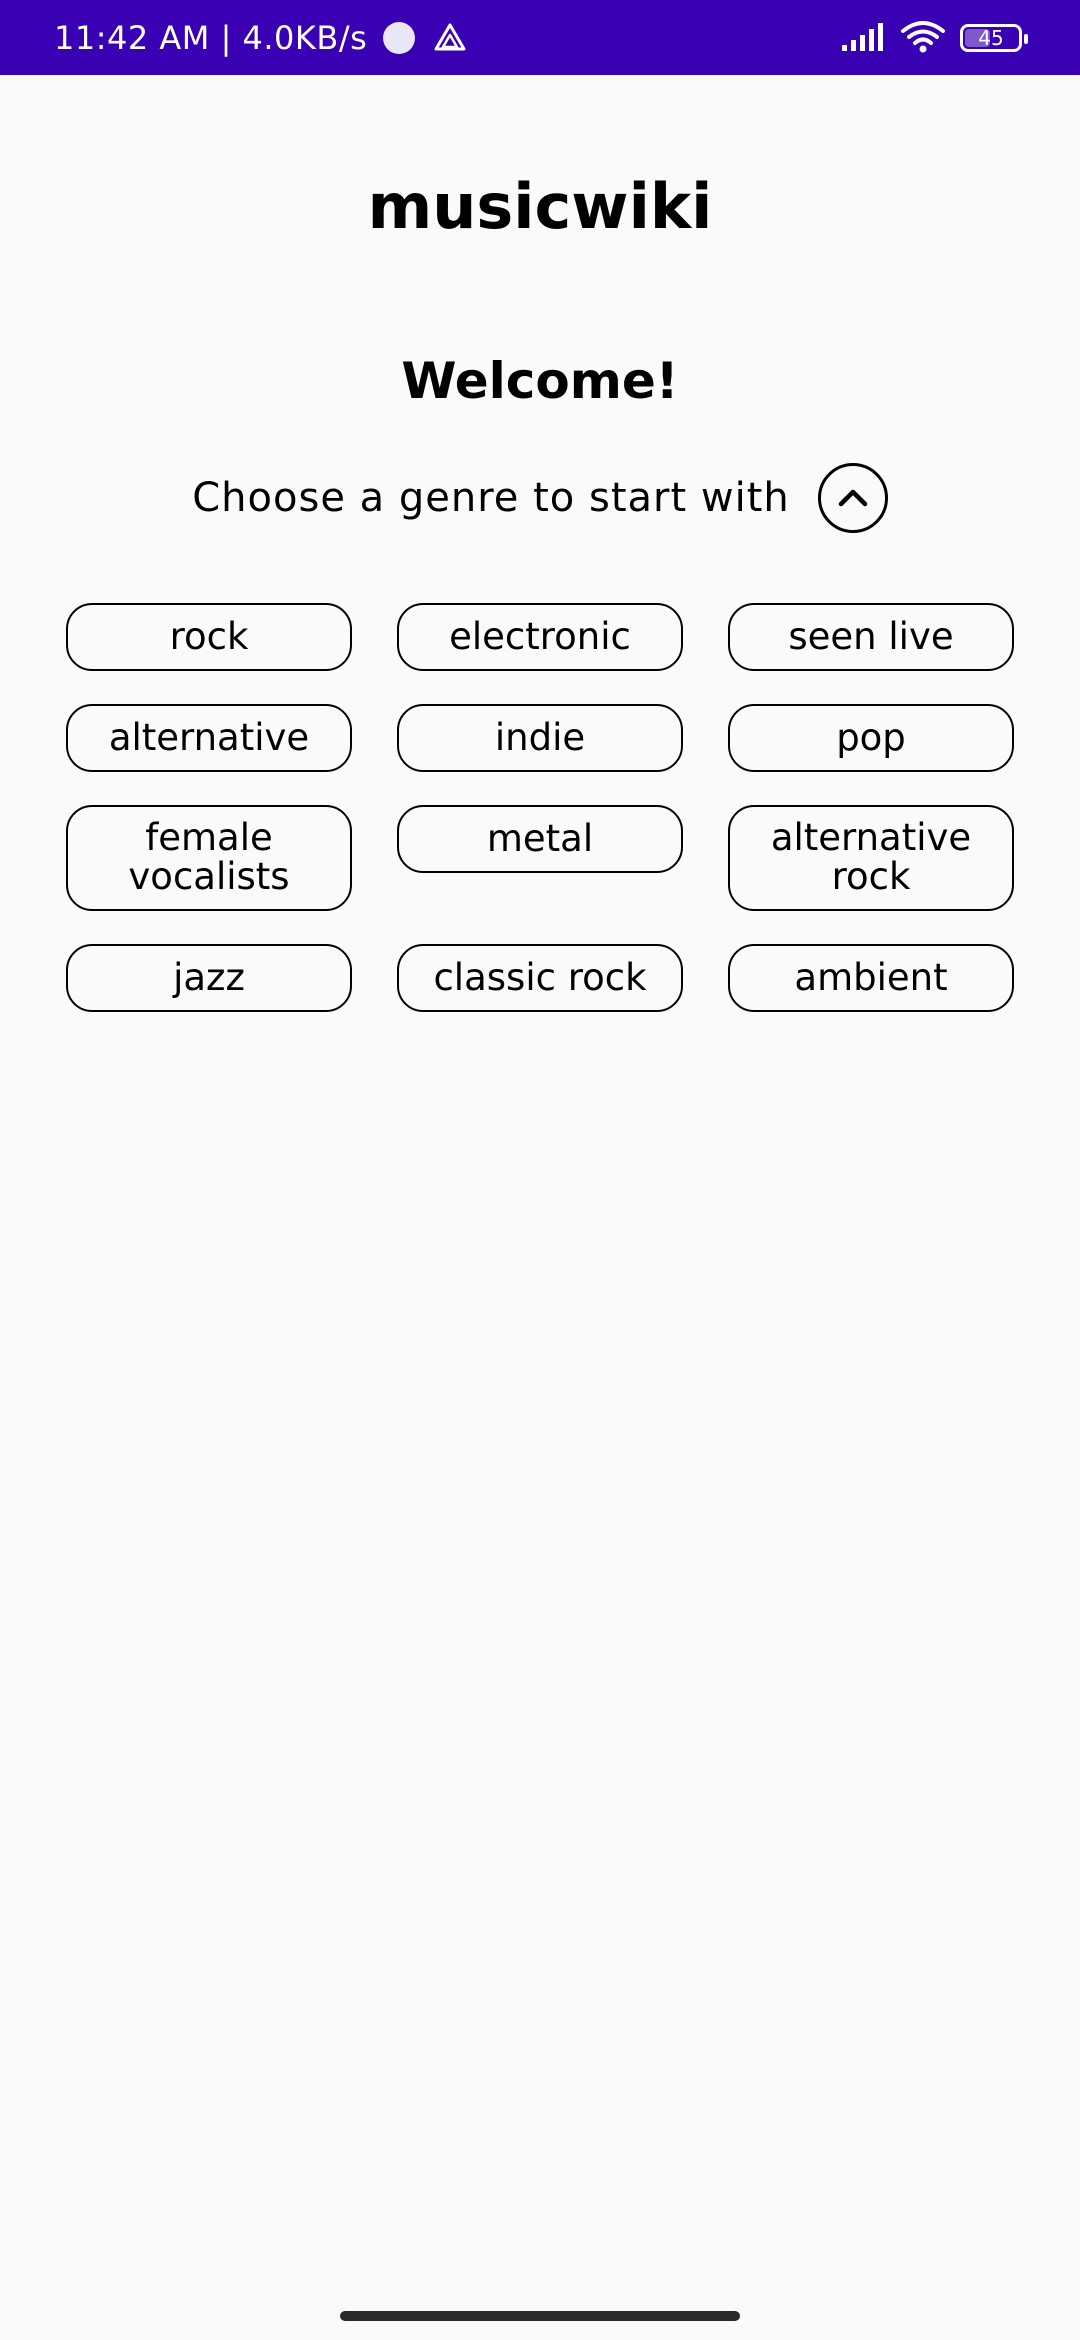  I want to click on genre-chip-indie: indie, so click(540, 738).